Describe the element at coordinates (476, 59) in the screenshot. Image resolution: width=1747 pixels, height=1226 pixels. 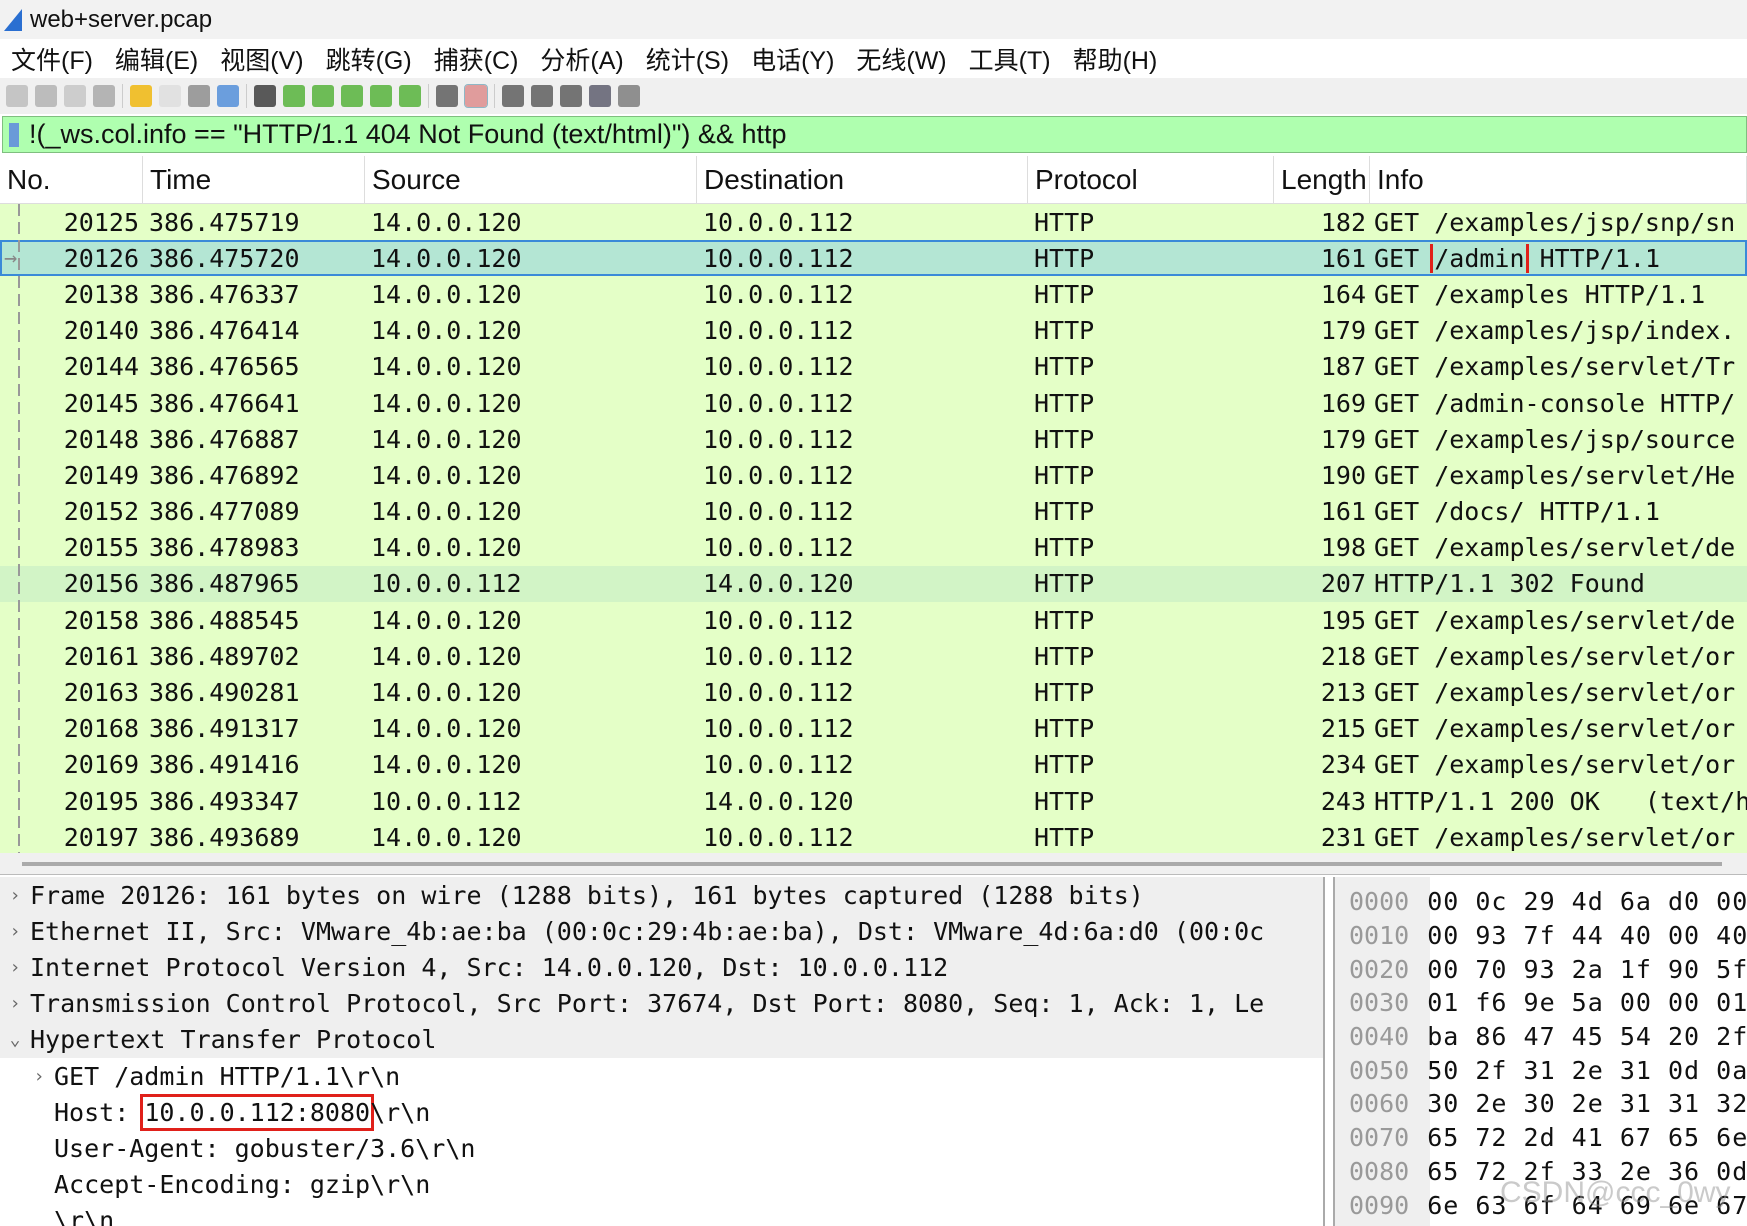
I see `menu-item: 捕获(C)` at that location.